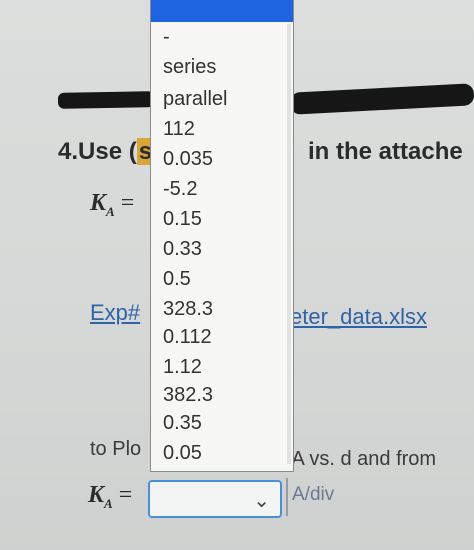  I want to click on ka-label-bottom: KA =, so click(110, 496).